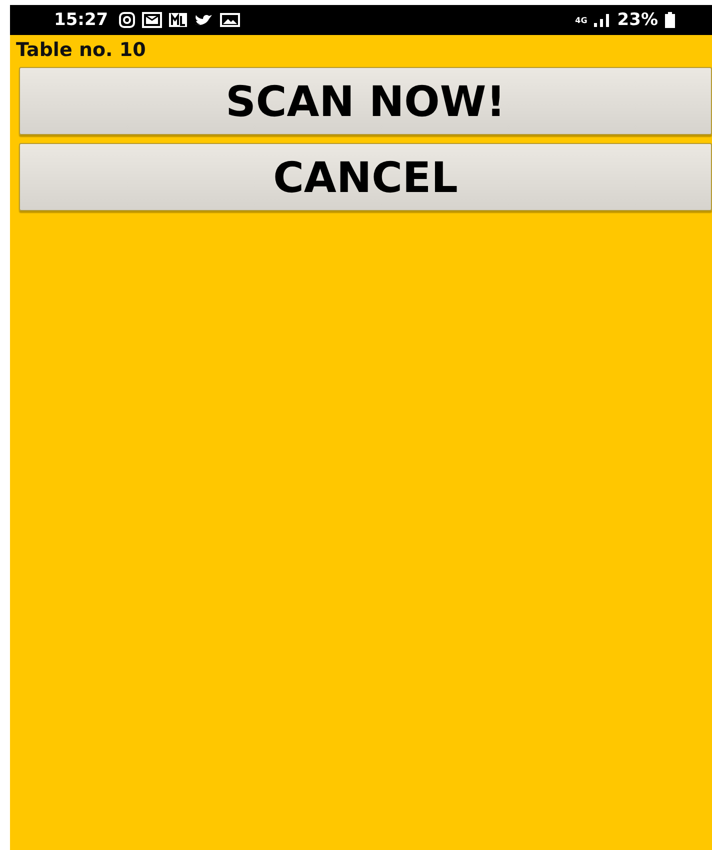  Describe the element at coordinates (637, 20) in the screenshot. I see `battery-percent: 23%` at that location.